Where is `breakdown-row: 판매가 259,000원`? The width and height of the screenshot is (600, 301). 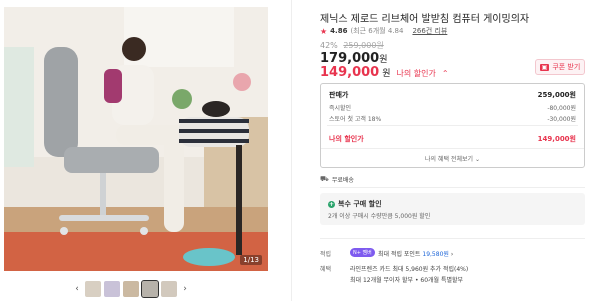 breakdown-row: 판매가 259,000원 is located at coordinates (452, 95).